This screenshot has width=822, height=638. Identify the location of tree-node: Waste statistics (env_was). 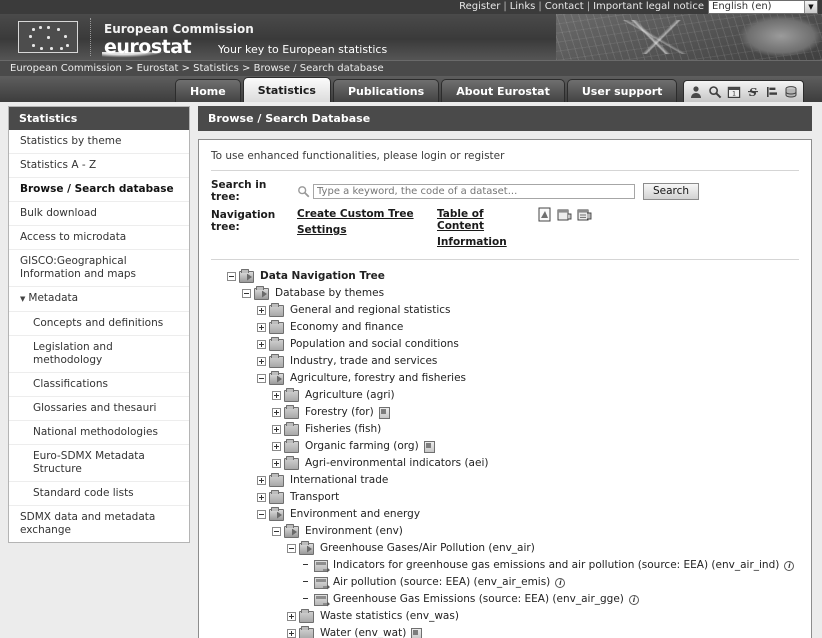
(505, 616).